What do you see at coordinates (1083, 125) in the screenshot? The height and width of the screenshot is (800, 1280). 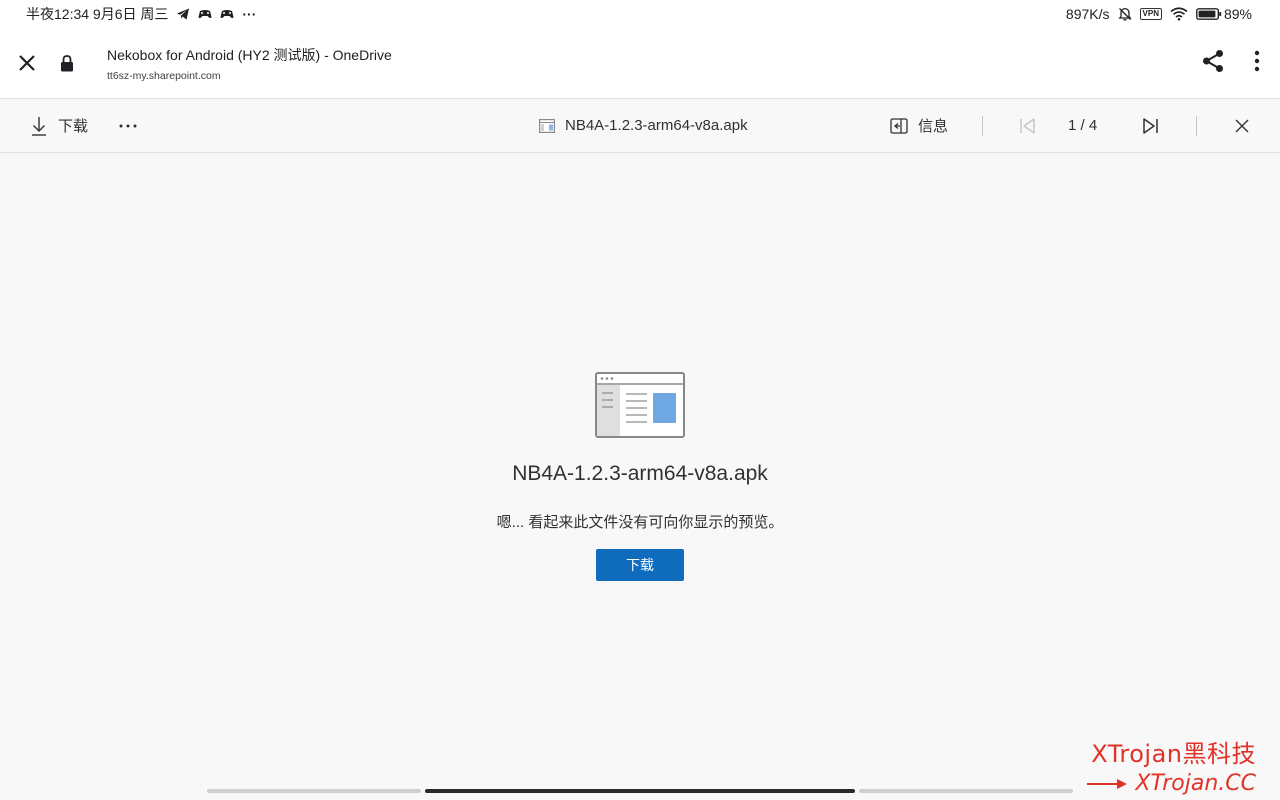 I see `page-indicator: 1 / 4` at bounding box center [1083, 125].